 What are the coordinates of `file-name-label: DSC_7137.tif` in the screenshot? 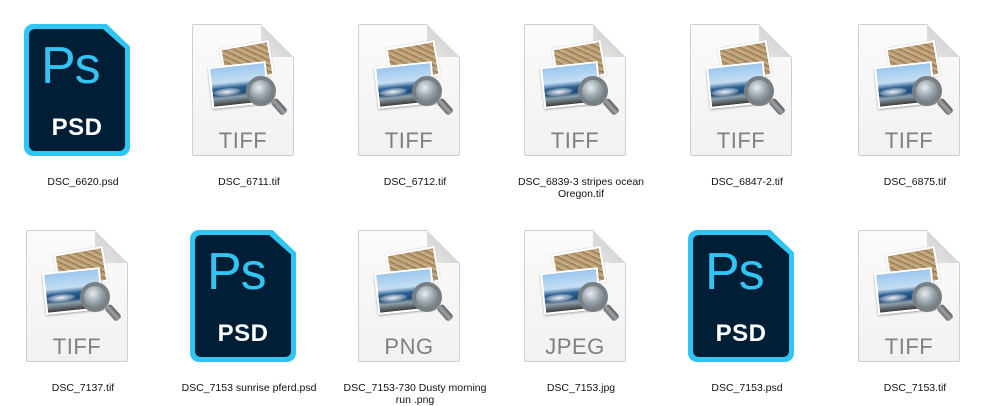 It's located at (83, 388).